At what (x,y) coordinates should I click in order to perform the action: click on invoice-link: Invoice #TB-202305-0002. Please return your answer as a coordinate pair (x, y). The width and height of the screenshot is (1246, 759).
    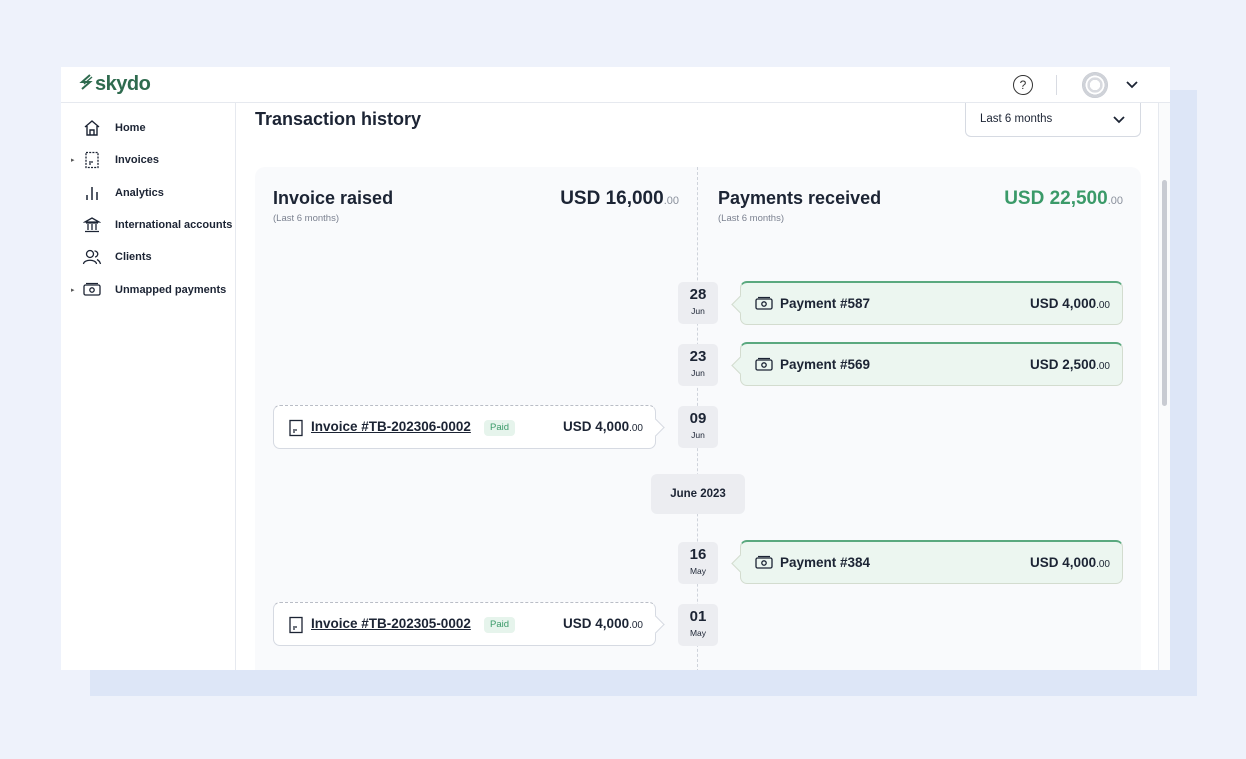
    Looking at the image, I should click on (391, 623).